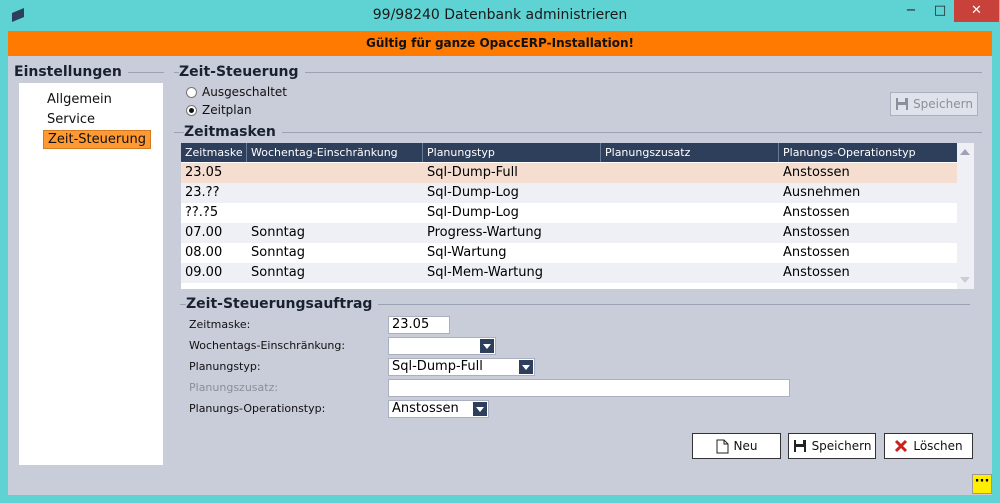  I want to click on maximize-button: □, so click(940, 11).